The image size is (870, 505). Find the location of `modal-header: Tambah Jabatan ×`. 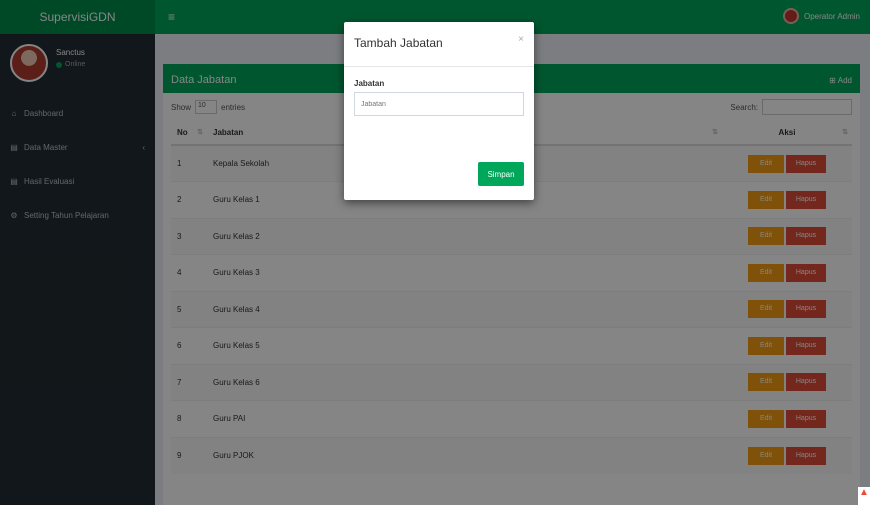

modal-header: Tambah Jabatan × is located at coordinates (439, 44).